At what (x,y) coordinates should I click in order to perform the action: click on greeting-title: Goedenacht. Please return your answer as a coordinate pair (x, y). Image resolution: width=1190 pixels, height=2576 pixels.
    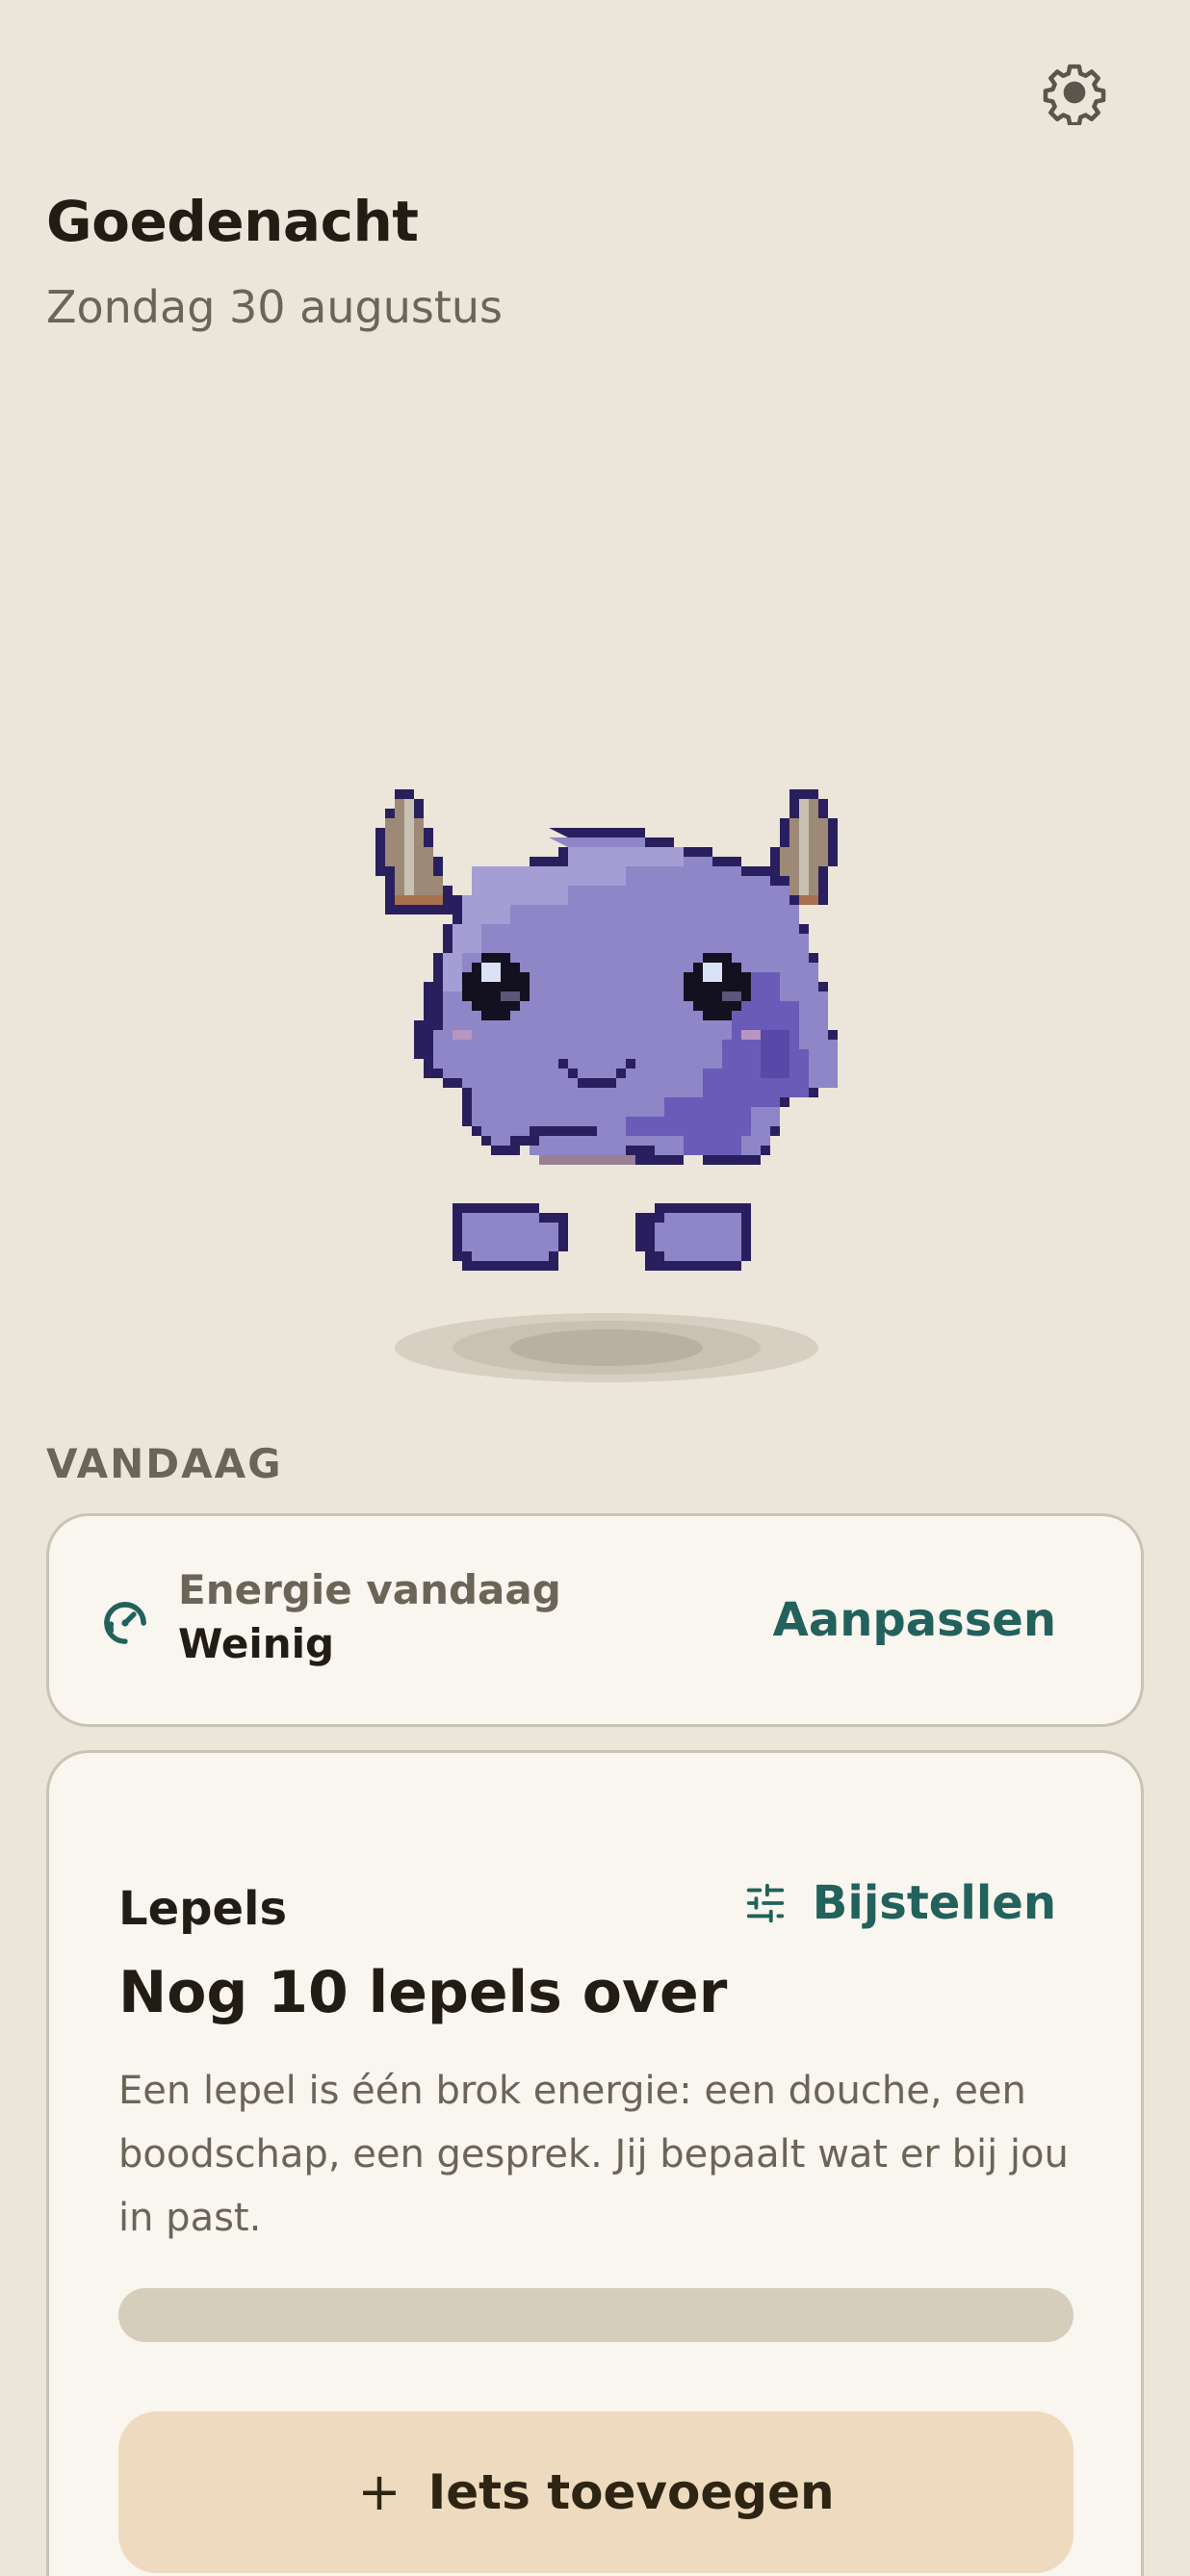
    Looking at the image, I should click on (233, 221).